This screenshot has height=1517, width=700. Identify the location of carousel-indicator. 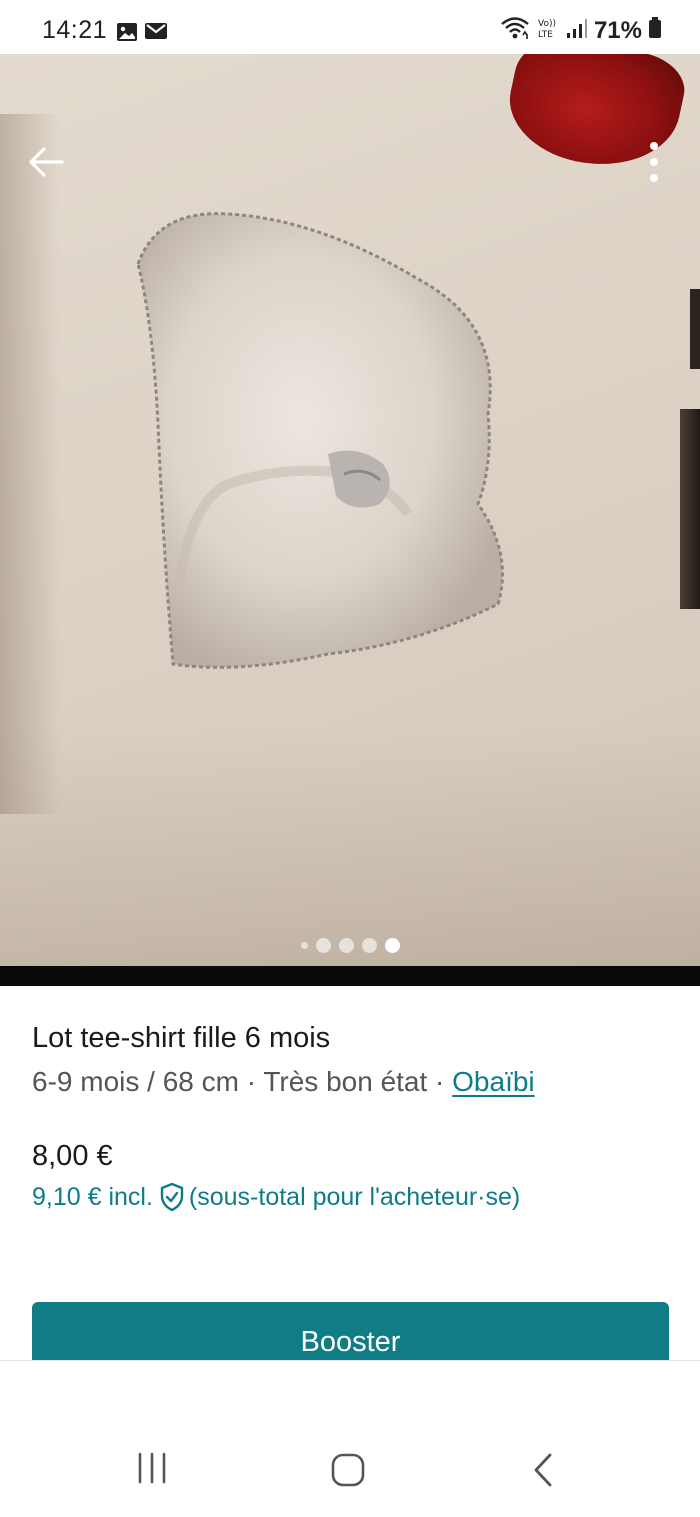
(350, 945).